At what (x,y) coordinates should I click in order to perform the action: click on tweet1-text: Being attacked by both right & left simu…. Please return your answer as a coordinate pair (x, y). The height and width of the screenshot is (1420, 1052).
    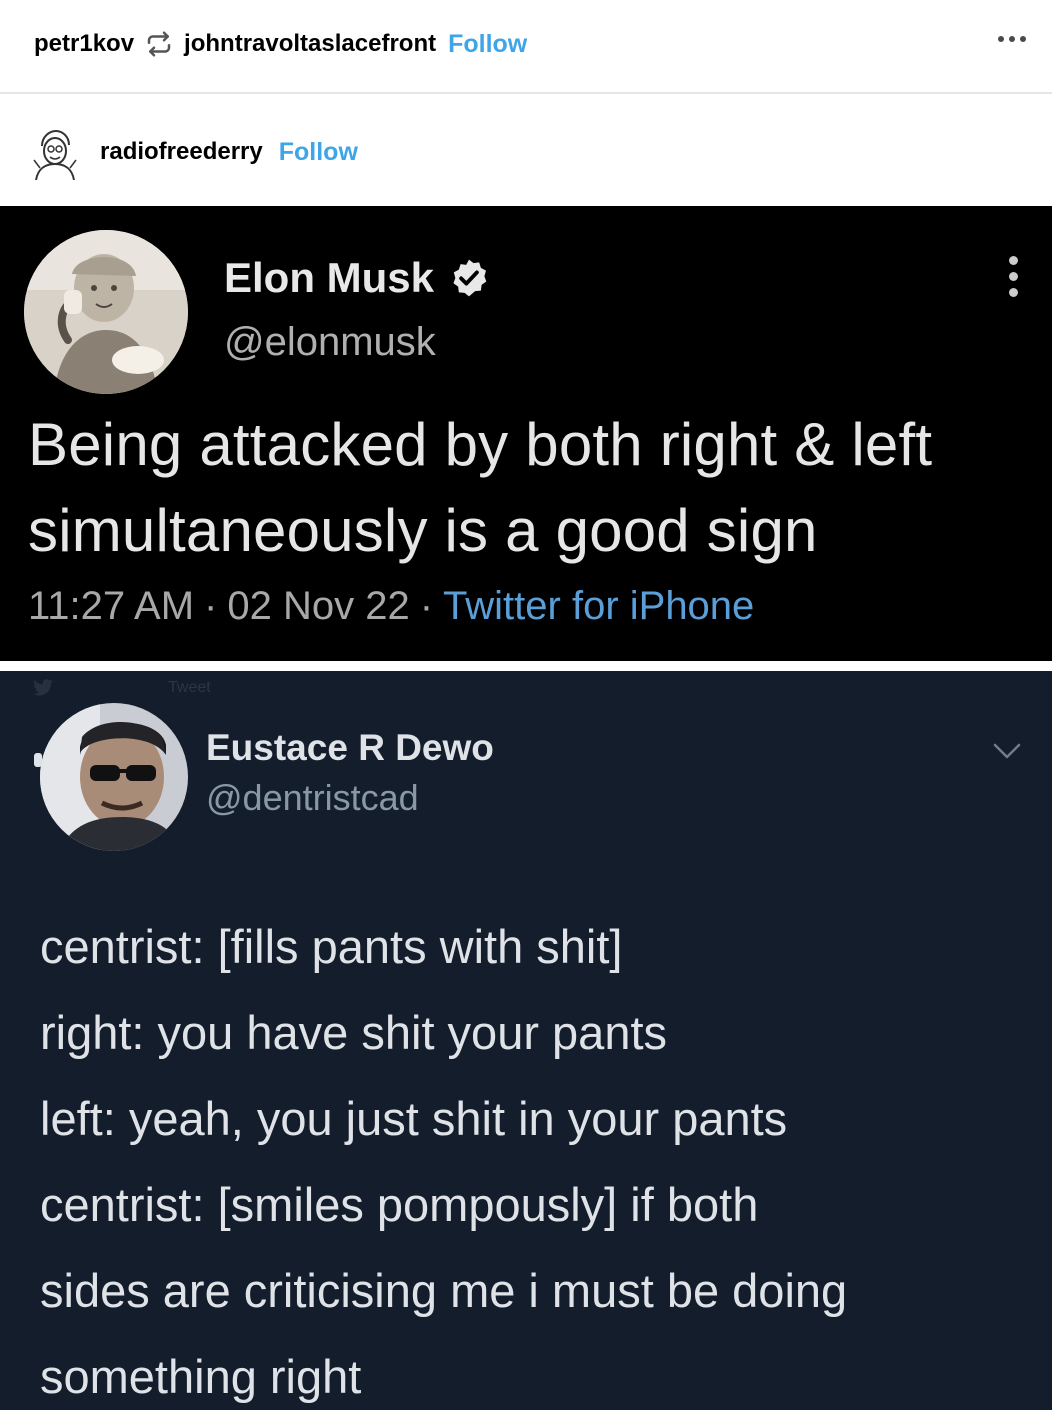
    Looking at the image, I should click on (480, 487).